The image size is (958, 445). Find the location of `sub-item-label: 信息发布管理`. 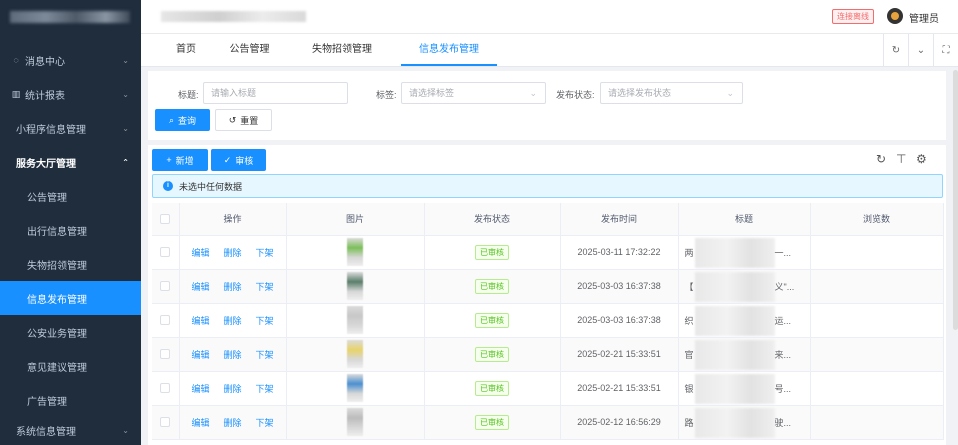

sub-item-label: 信息发布管理 is located at coordinates (57, 300).